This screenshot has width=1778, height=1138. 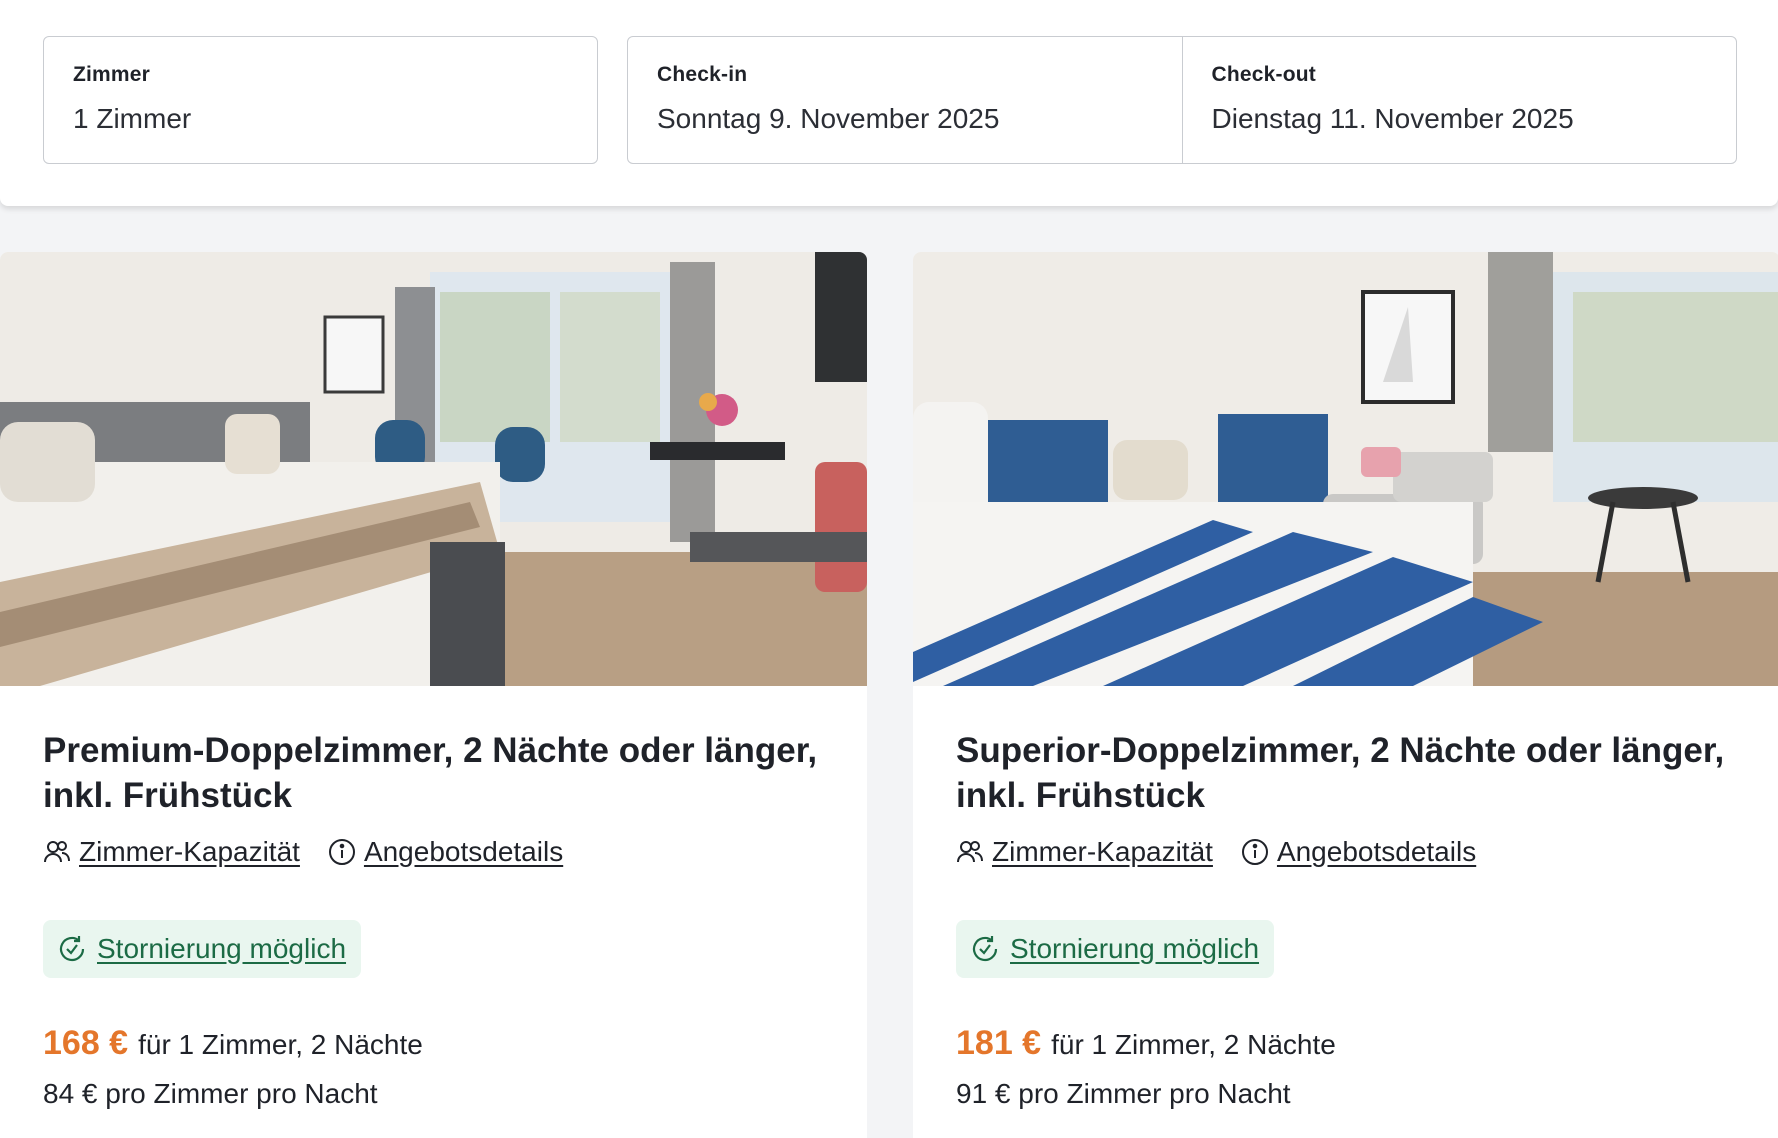 I want to click on total-price: 168 €, so click(x=86, y=1043).